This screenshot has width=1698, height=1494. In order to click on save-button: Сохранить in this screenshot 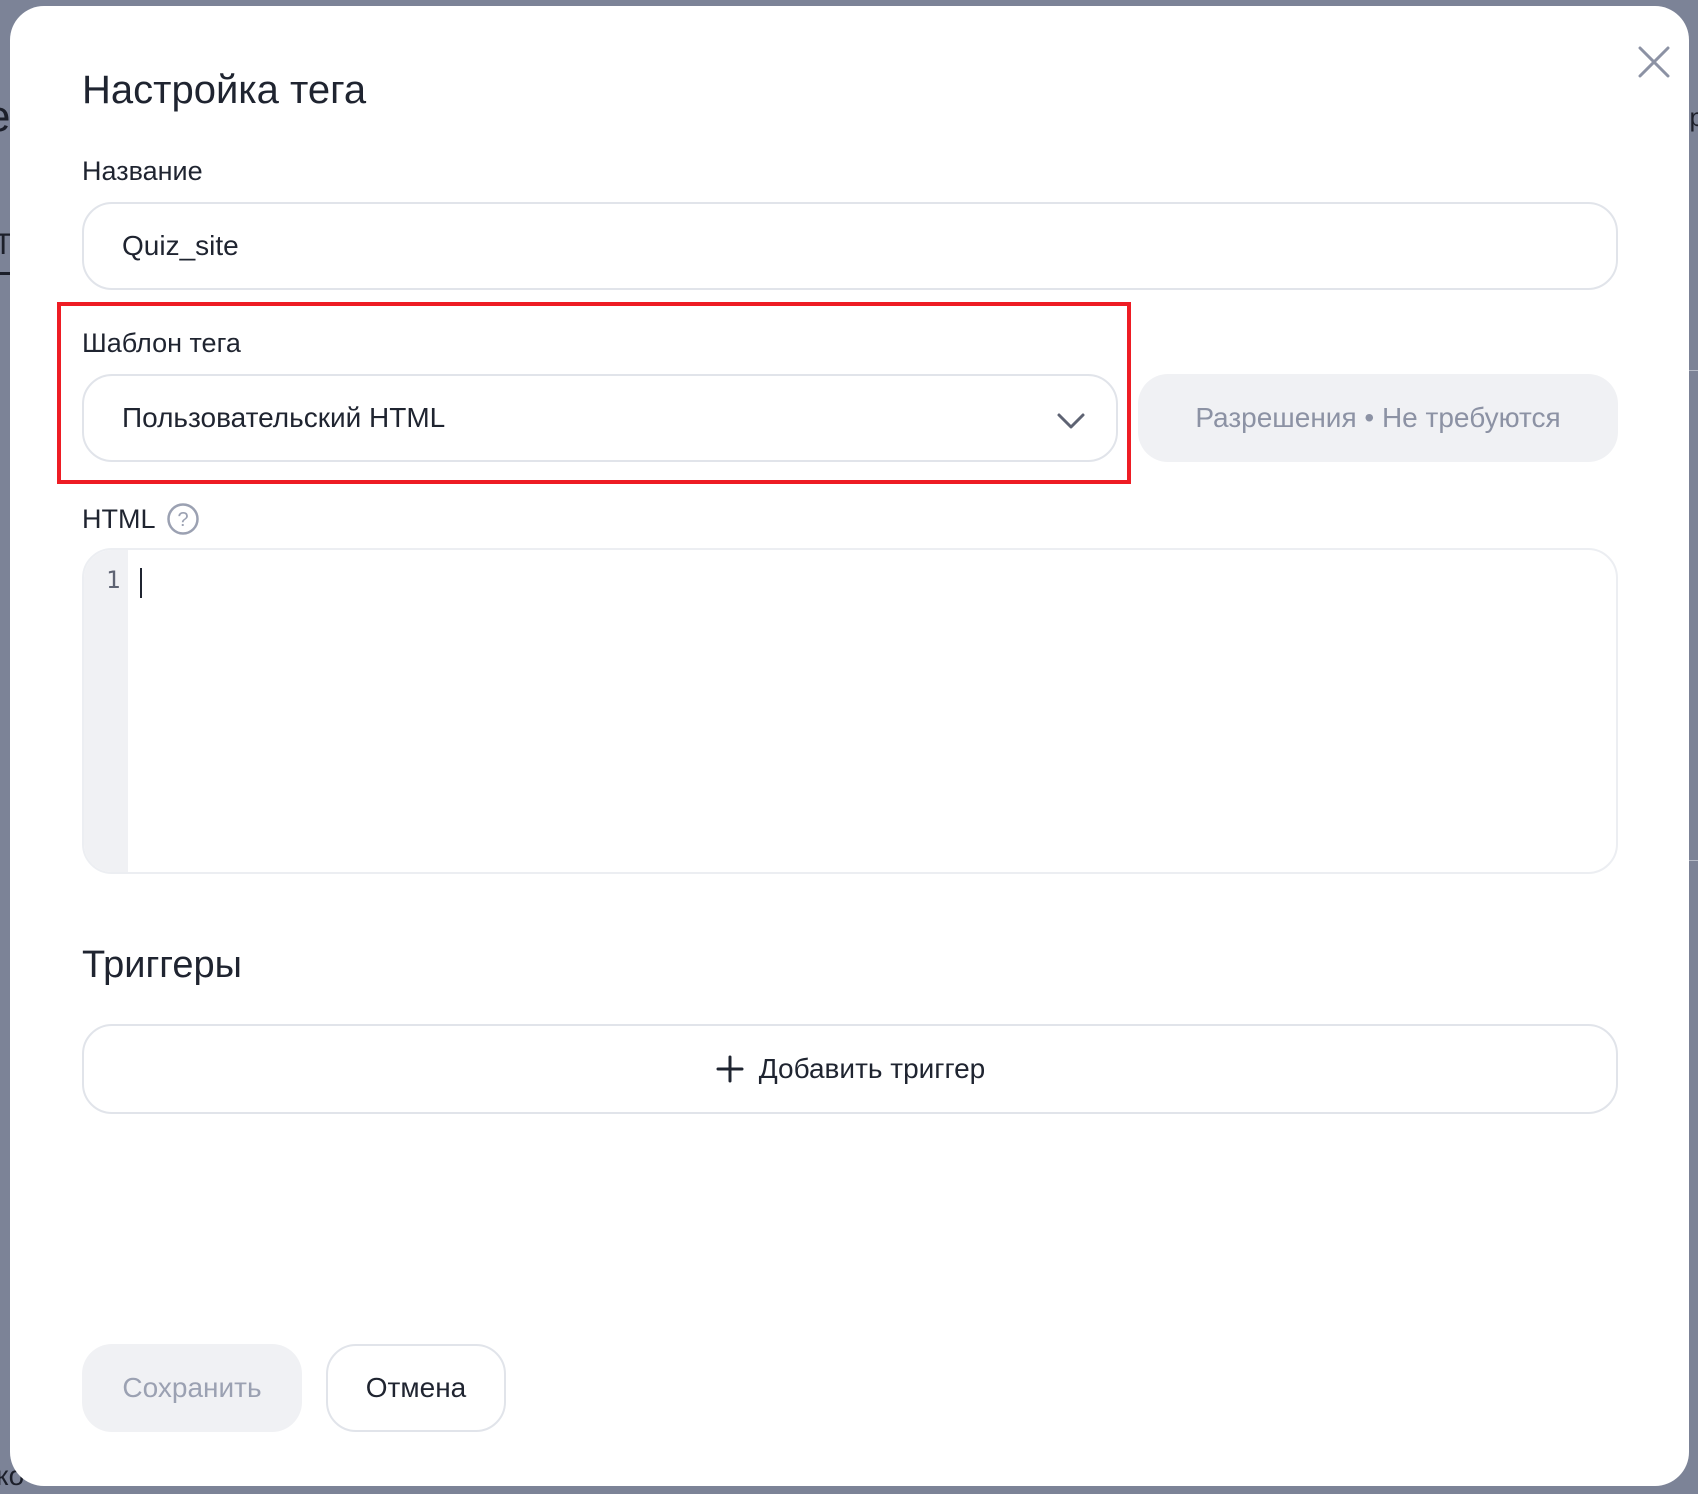, I will do `click(192, 1388)`.